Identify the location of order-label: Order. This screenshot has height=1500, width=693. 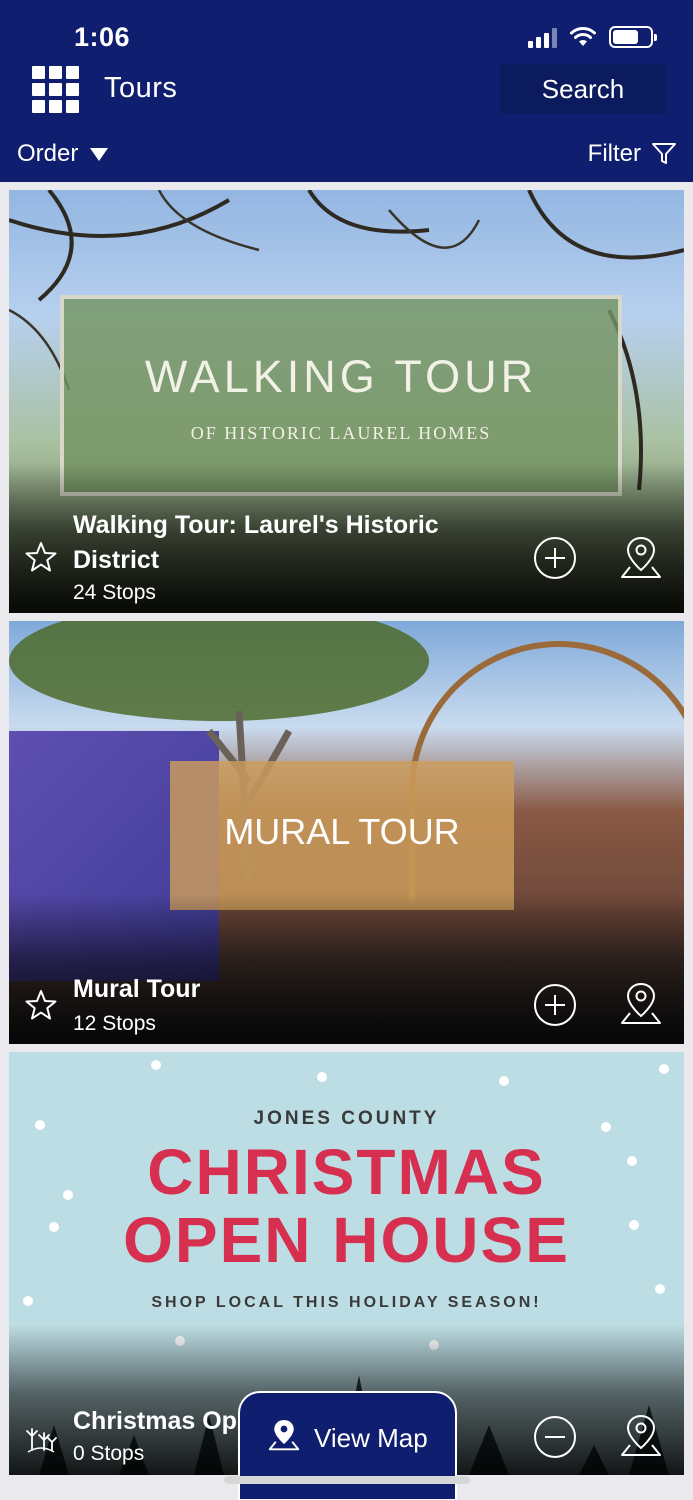
(48, 153).